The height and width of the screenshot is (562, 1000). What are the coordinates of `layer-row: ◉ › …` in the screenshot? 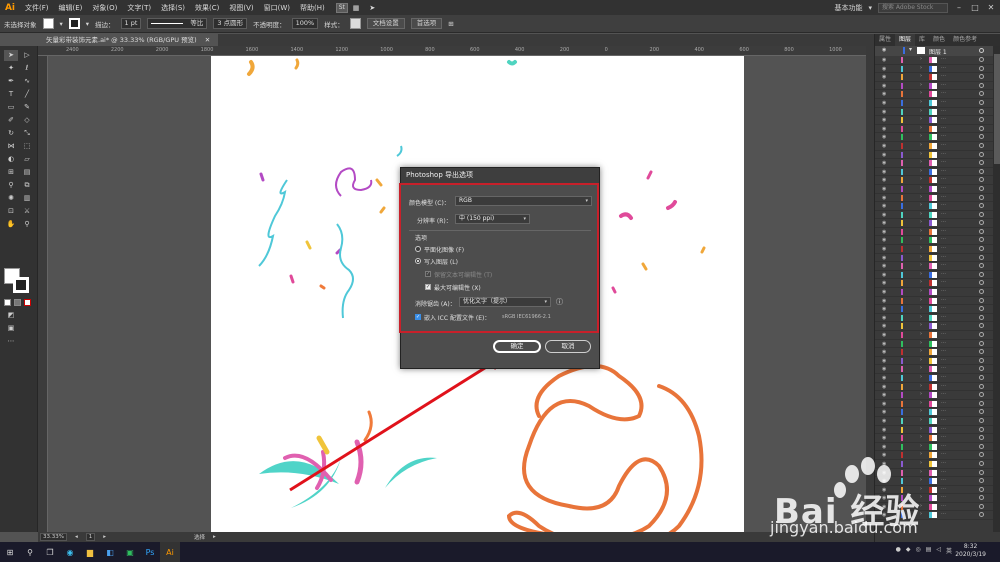 It's located at (934, 378).